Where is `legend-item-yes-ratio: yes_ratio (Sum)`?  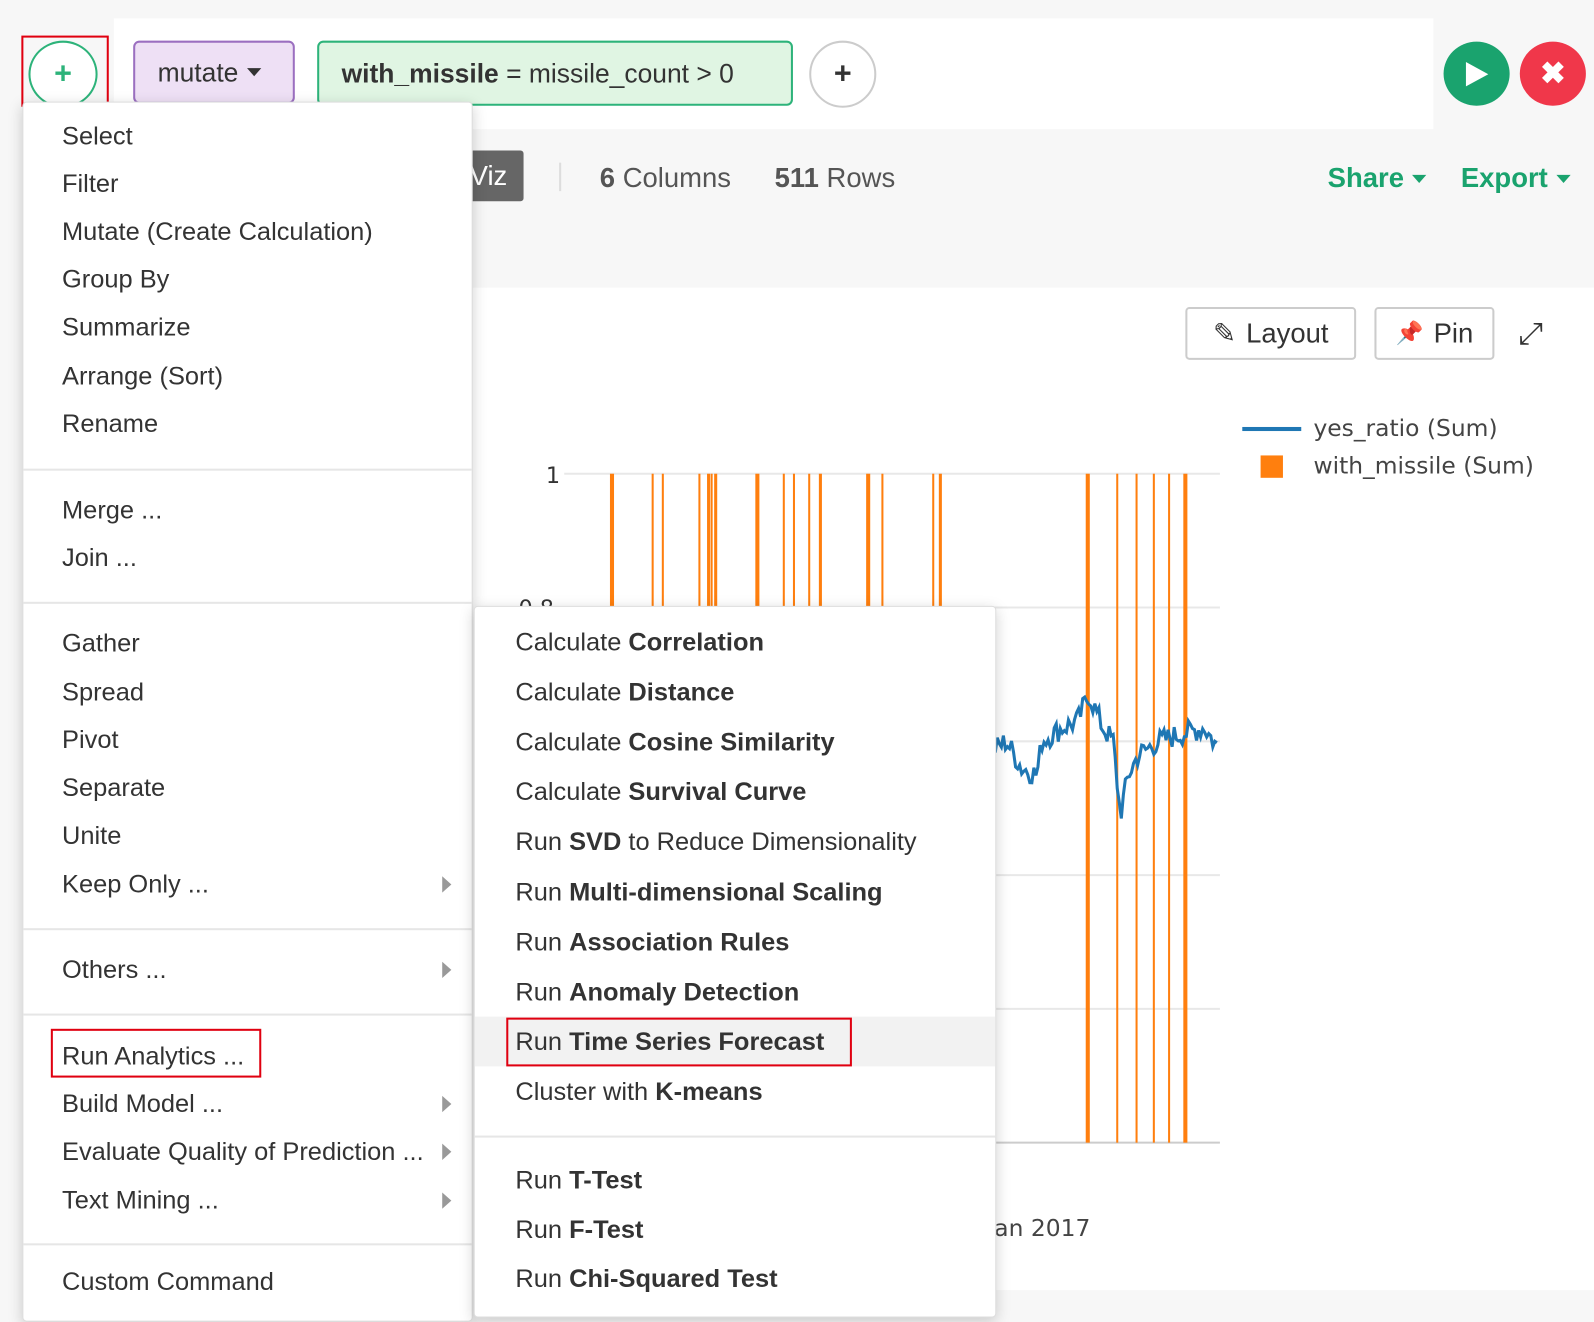 legend-item-yes-ratio: yes_ratio (Sum) is located at coordinates (1388, 429).